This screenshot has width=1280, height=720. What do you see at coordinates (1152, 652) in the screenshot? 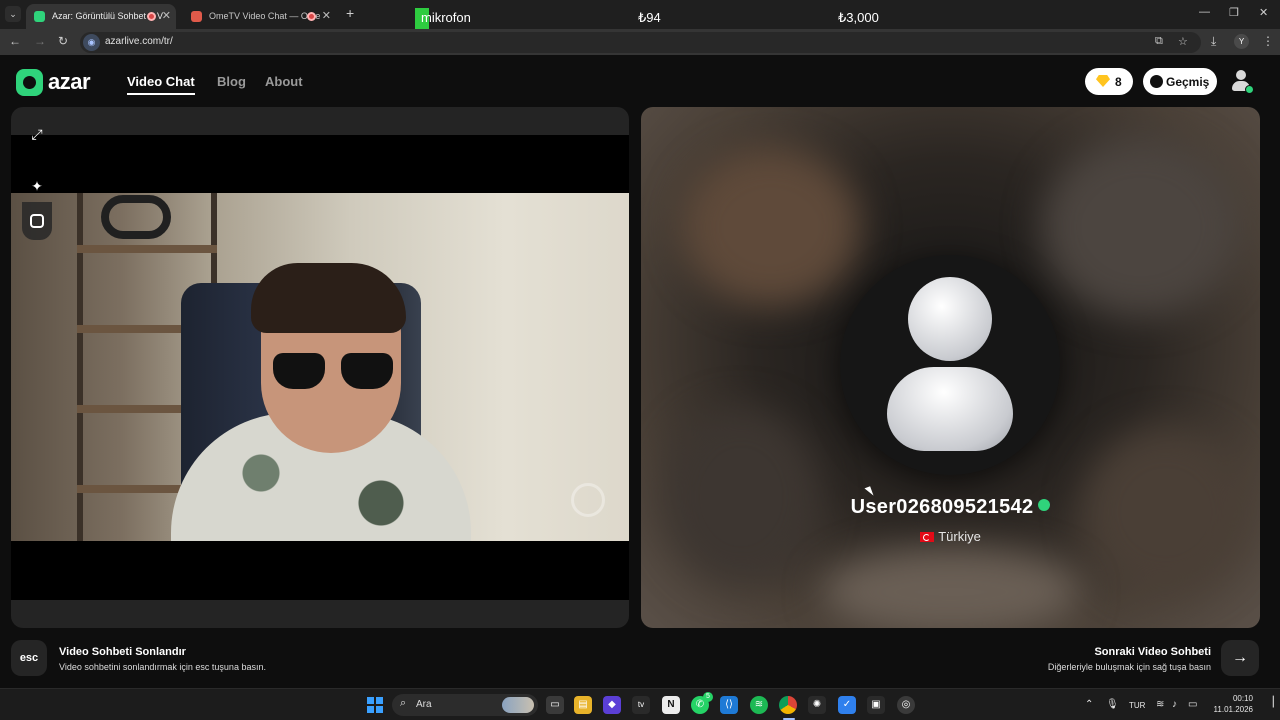
I see `next-chat-title: Sonraki Video Sohbeti` at bounding box center [1152, 652].